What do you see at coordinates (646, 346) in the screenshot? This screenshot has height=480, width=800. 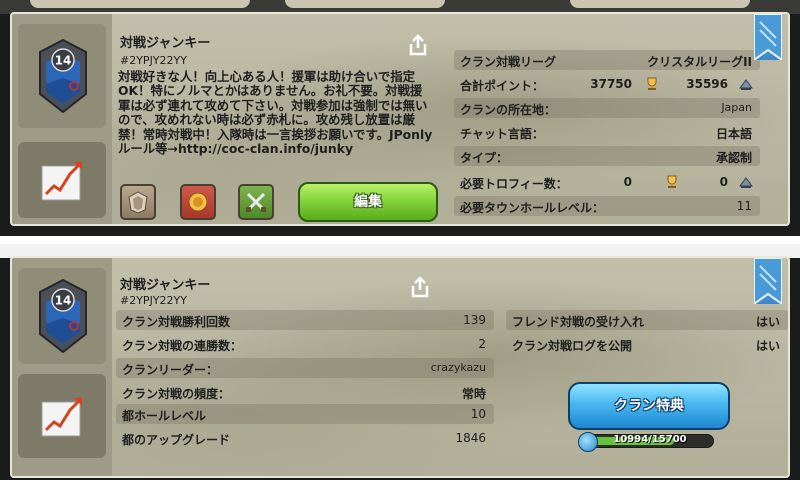 I see `setting-row-public-war-log: クラン対戦ログを公開 はい` at bounding box center [646, 346].